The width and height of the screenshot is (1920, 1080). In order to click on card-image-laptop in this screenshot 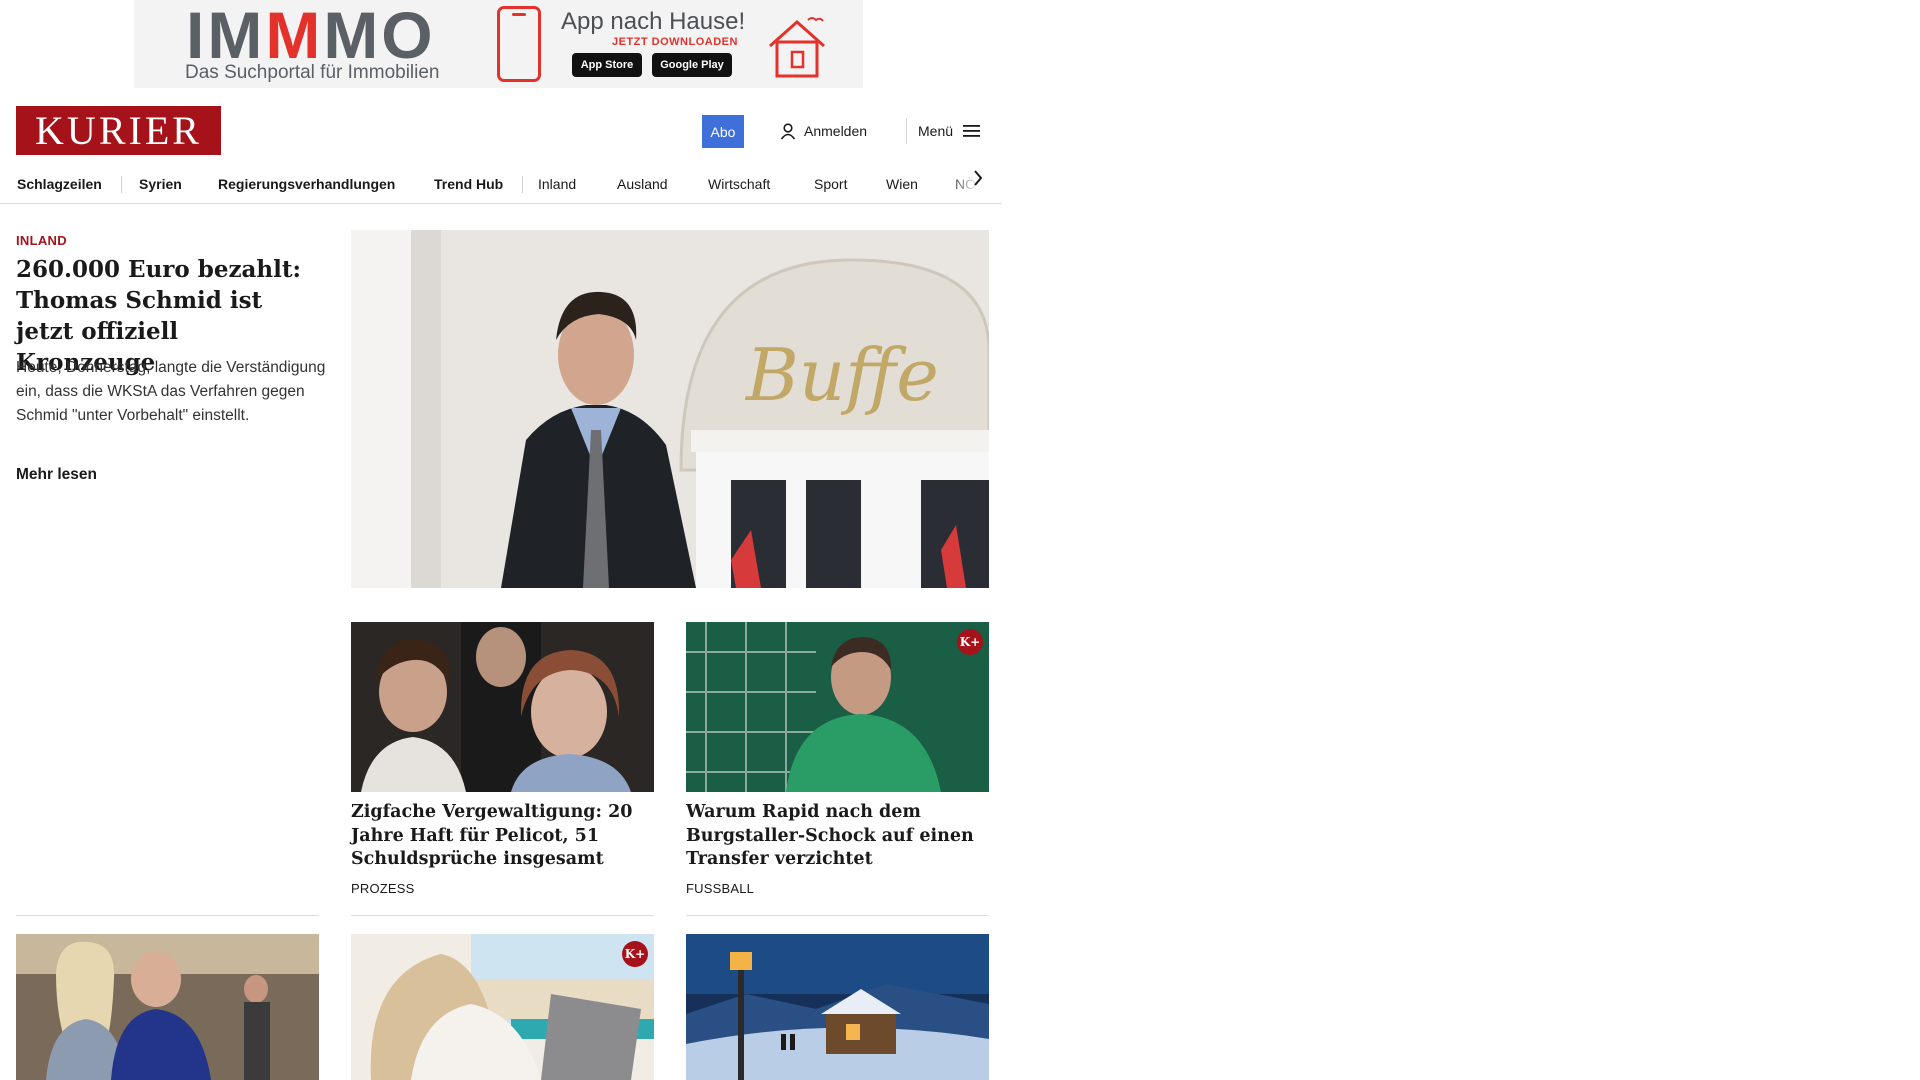, I will do `click(502, 1007)`.